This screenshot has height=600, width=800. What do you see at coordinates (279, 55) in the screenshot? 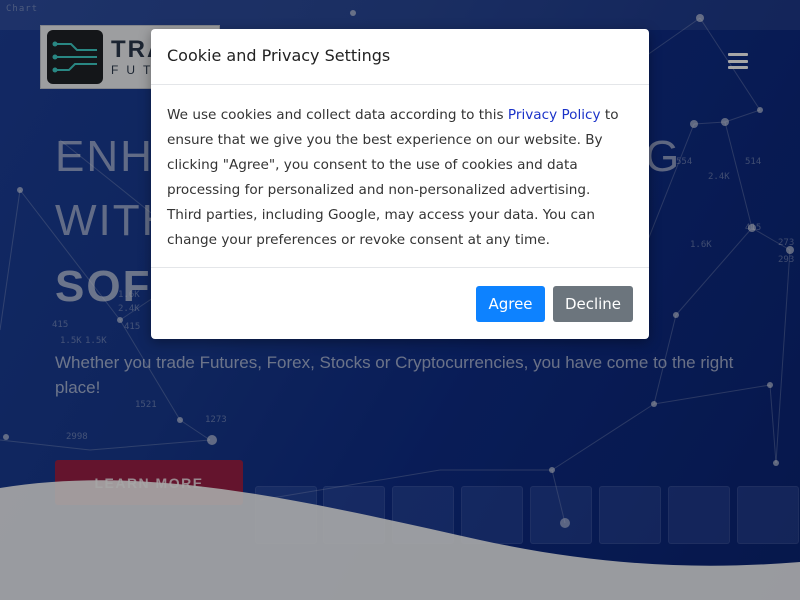
I see `dialog-title: Cookie and Privacy Settings` at bounding box center [279, 55].